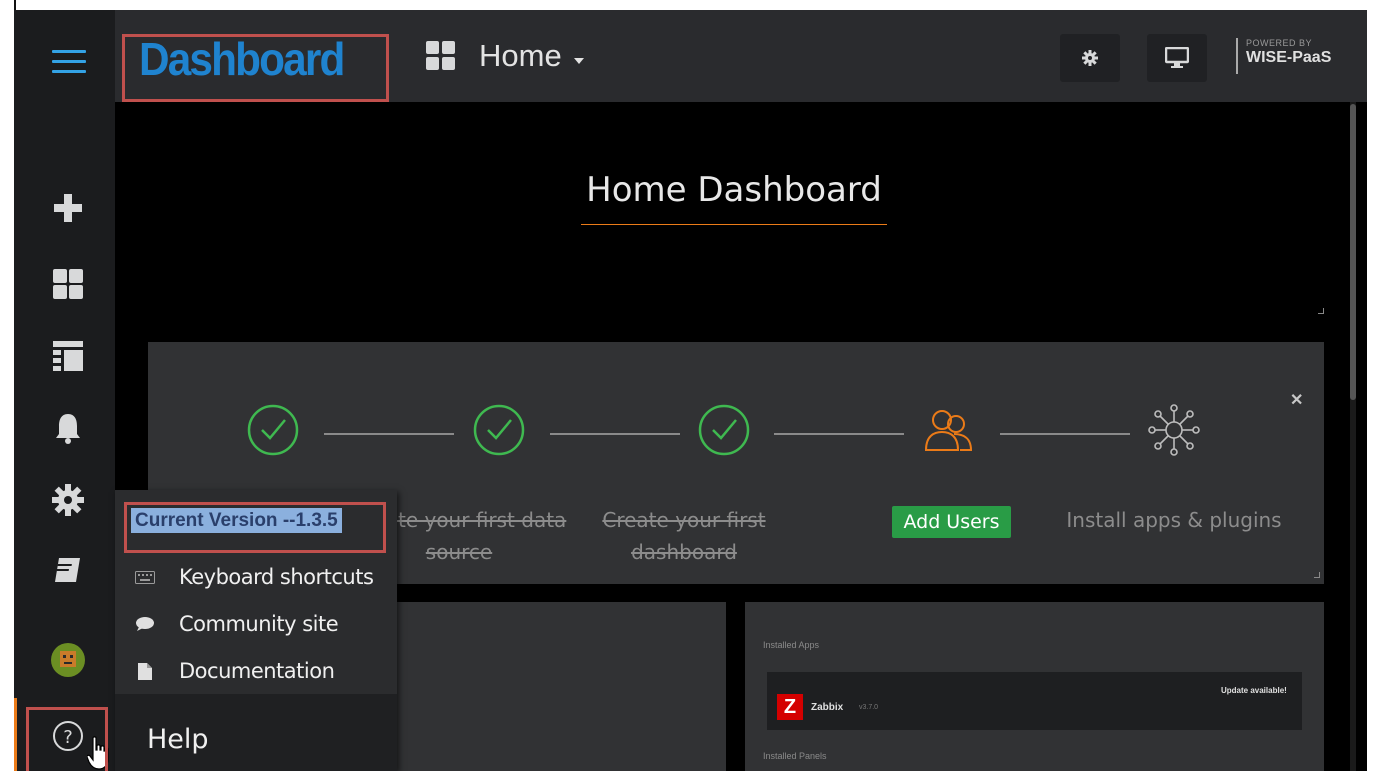 This screenshot has height=771, width=1373. Describe the element at coordinates (69, 63) in the screenshot. I see `hamburger-menu-icon` at that location.